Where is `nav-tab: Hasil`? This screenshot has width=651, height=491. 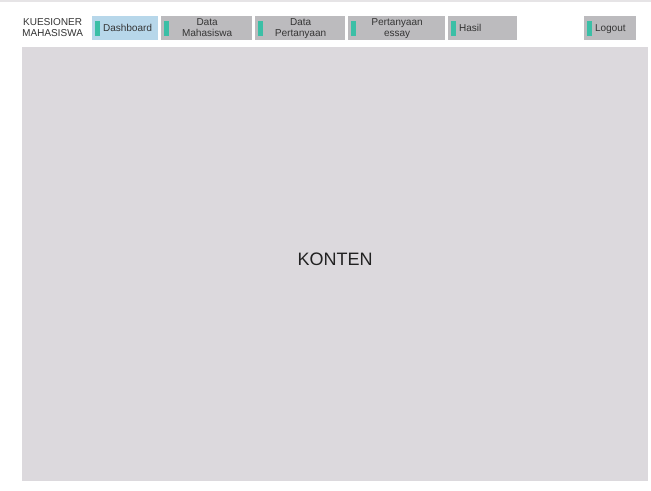
nav-tab: Hasil is located at coordinates (482, 28).